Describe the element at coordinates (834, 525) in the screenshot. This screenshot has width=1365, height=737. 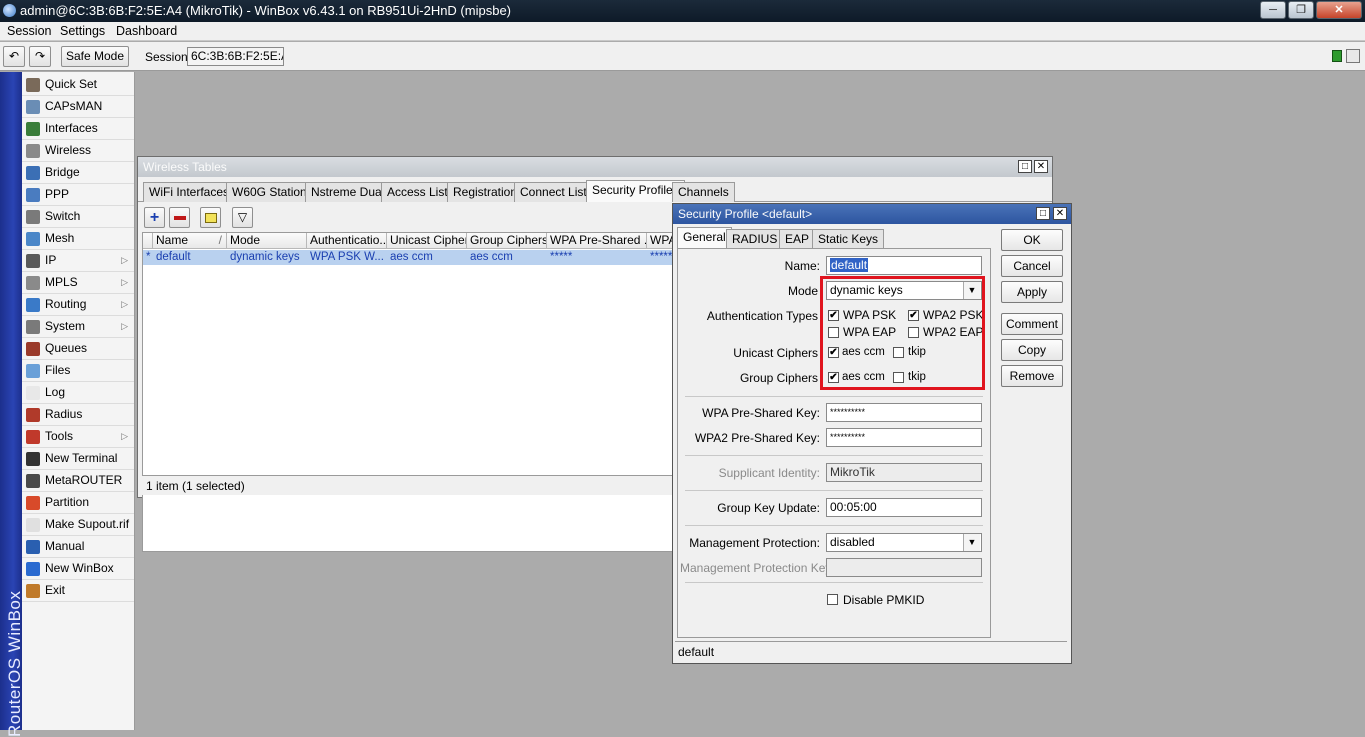
I see `separator` at that location.